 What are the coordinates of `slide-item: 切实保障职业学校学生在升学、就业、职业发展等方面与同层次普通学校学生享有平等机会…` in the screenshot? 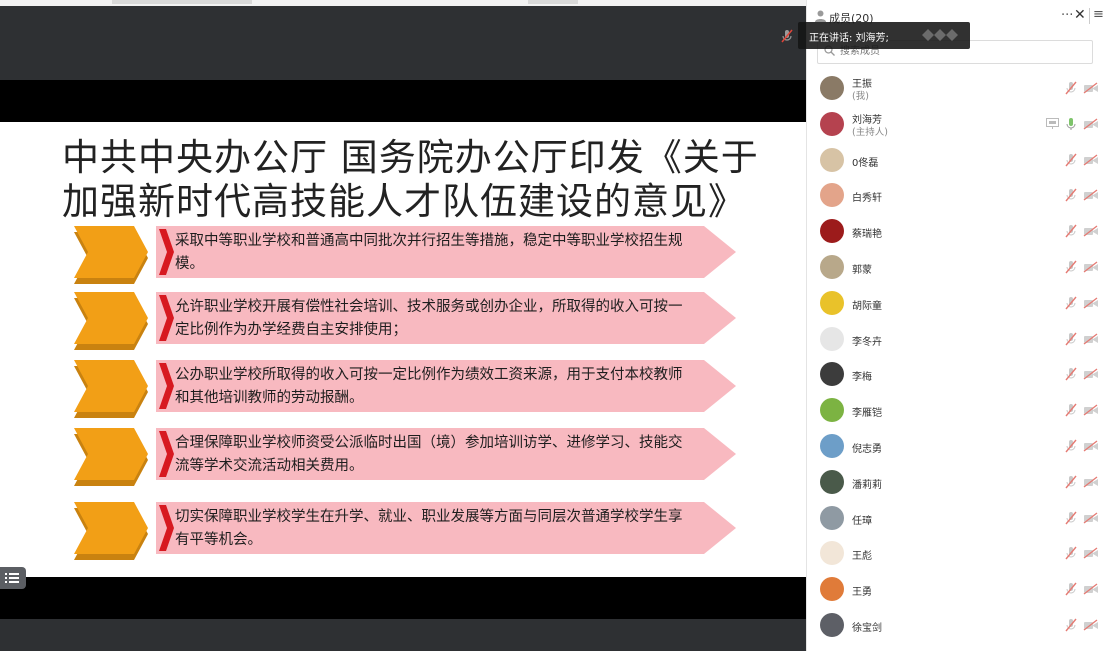 It's located at (403, 532).